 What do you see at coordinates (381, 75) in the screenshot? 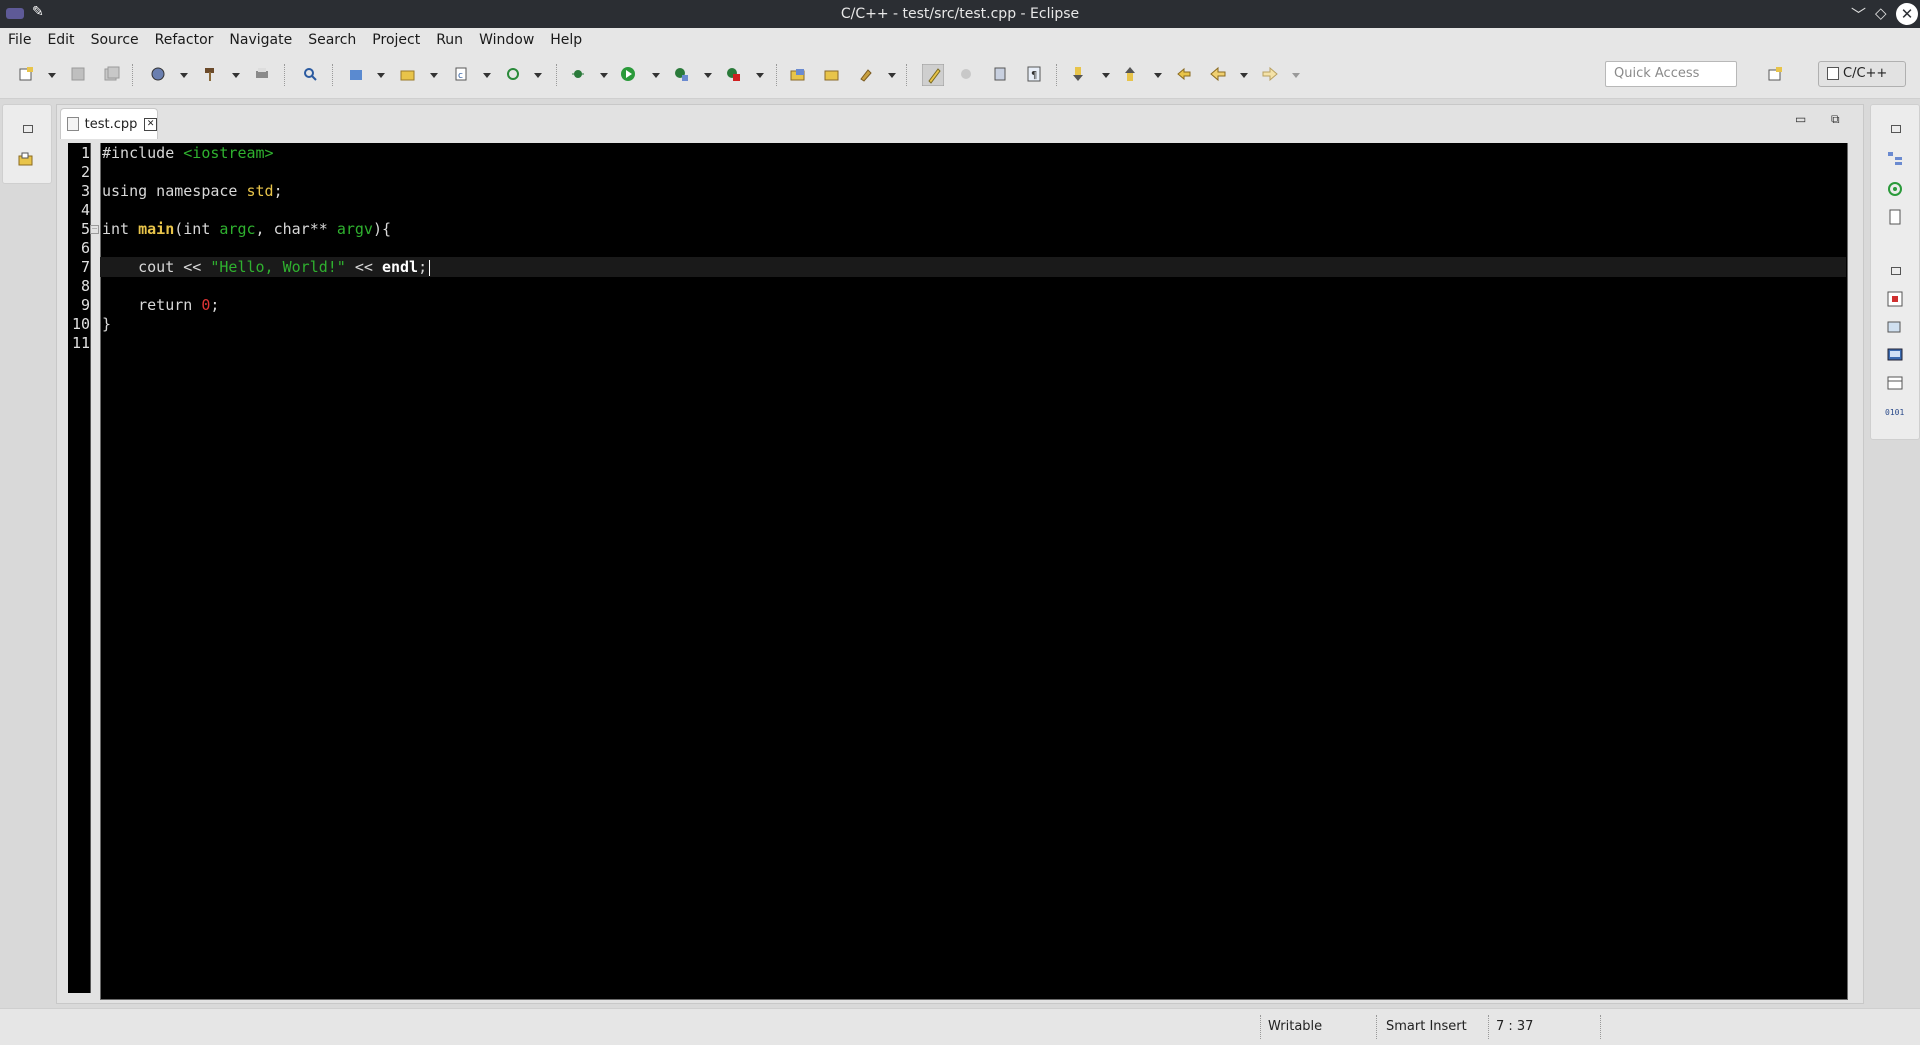
I see `new-project-dropdown-icon` at bounding box center [381, 75].